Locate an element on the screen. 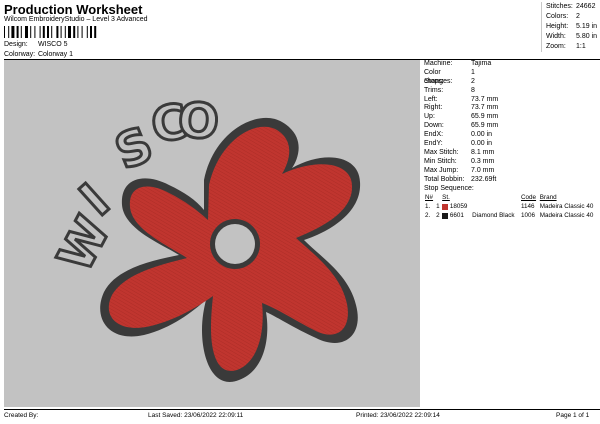 This screenshot has height=424, width=600. info-row: Color changes: 1 is located at coordinates (449, 76).